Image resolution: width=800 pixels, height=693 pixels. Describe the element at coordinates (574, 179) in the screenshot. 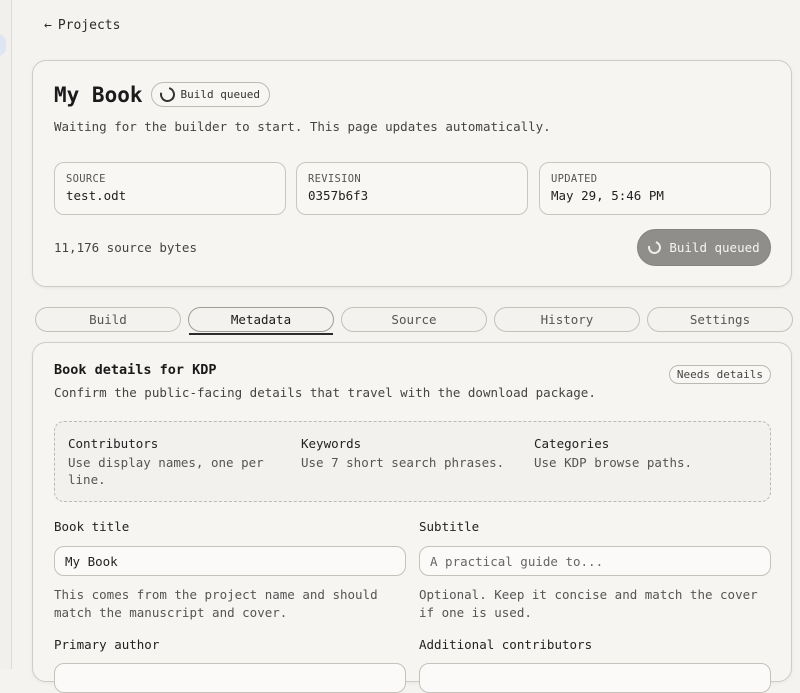

I see `meta-updated-label: UPDATED` at that location.